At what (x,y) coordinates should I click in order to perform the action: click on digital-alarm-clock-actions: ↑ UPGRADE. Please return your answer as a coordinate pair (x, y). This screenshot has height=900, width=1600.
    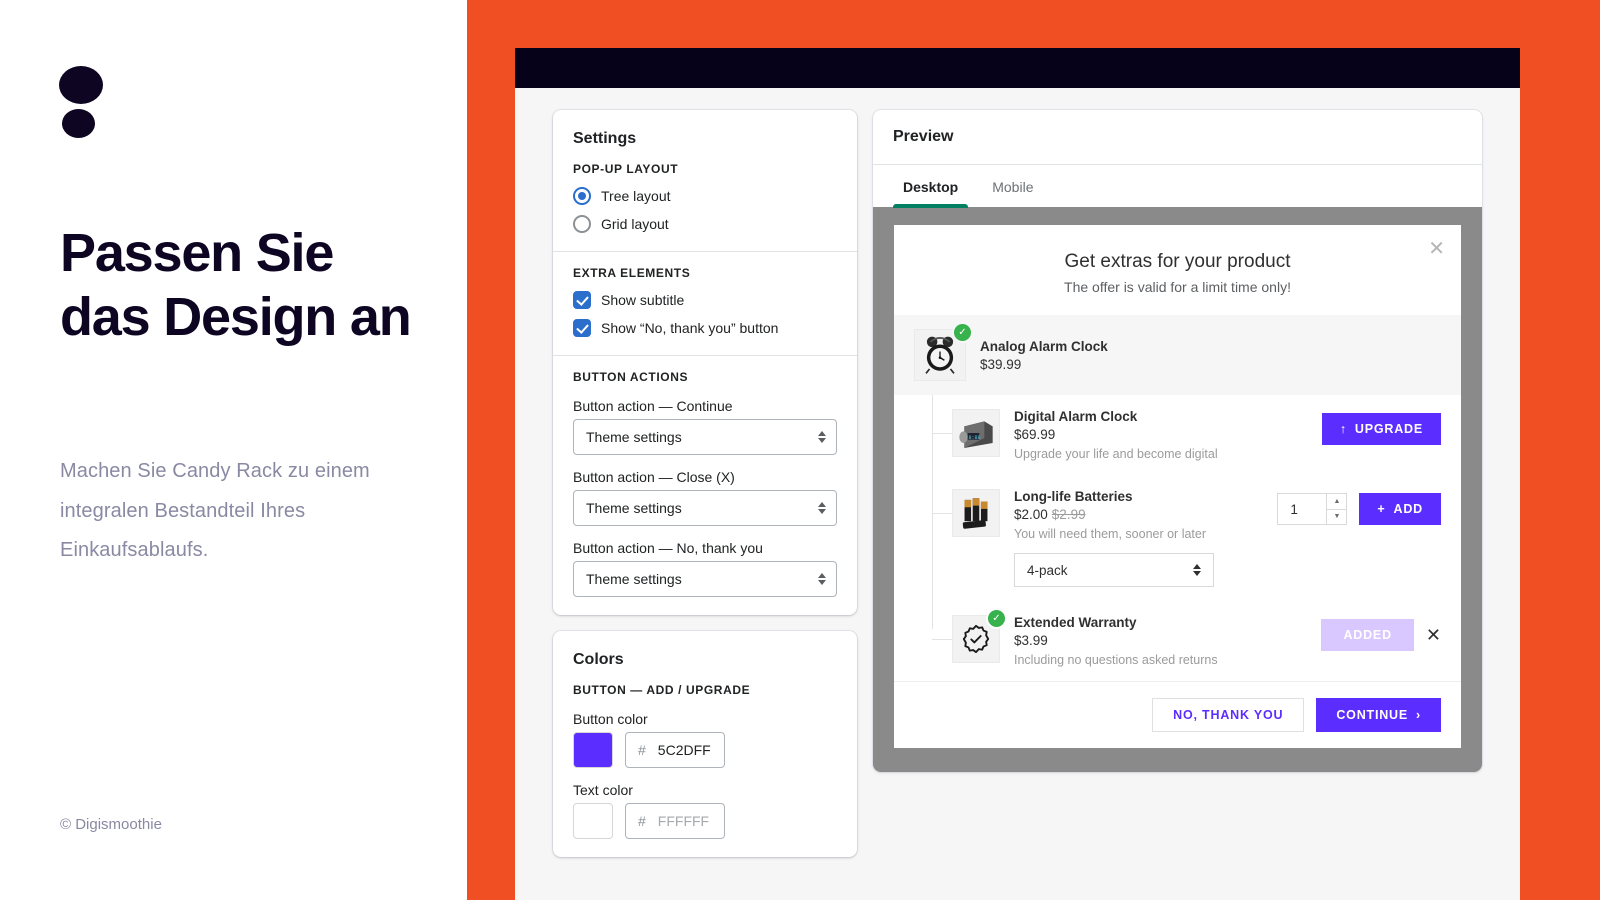
    Looking at the image, I should click on (1381, 429).